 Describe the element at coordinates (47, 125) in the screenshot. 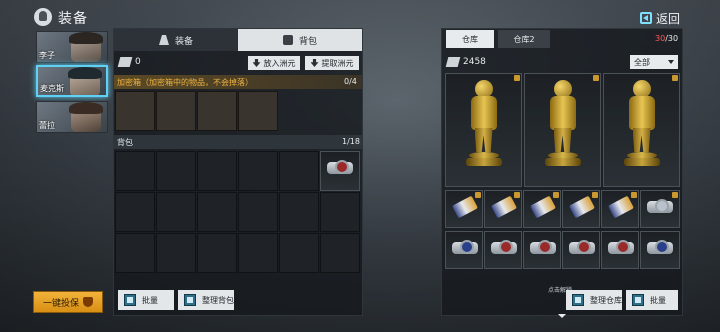

I see `character-name: 蕾拉` at that location.